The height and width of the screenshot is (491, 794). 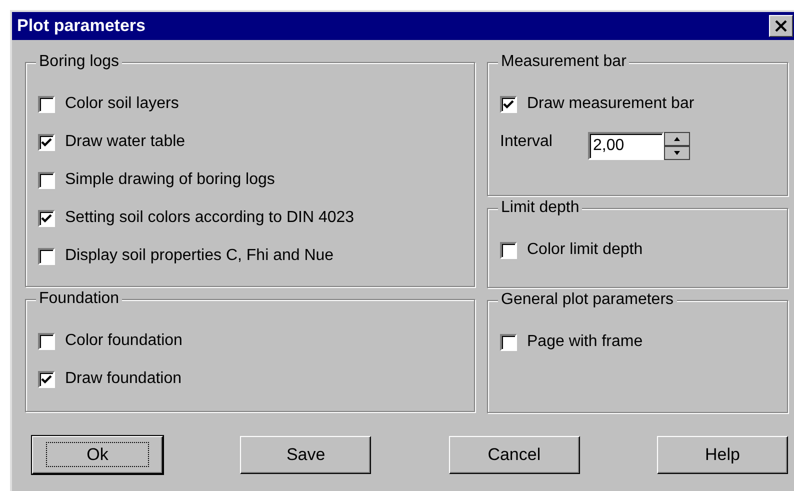 What do you see at coordinates (79, 62) in the screenshot?
I see `group-title: Boring logs` at bounding box center [79, 62].